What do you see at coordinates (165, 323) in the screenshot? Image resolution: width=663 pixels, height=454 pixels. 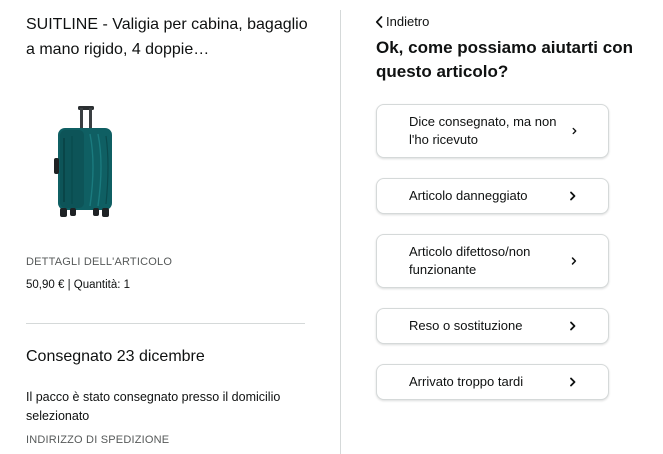 I see `section-divider` at bounding box center [165, 323].